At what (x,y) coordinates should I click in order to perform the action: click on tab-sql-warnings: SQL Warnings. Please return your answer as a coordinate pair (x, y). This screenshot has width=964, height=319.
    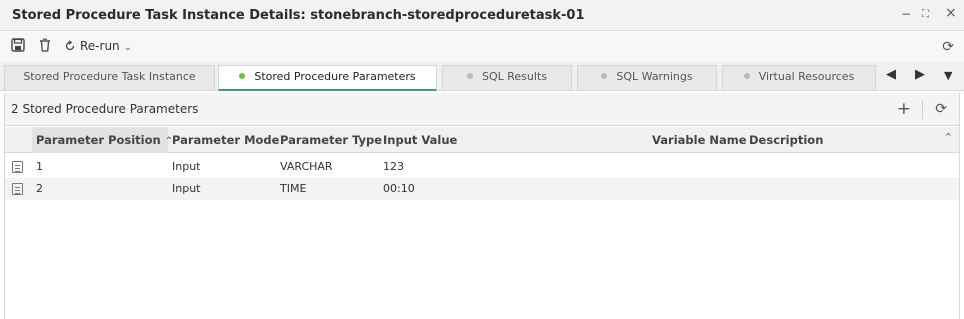
    Looking at the image, I should click on (647, 77).